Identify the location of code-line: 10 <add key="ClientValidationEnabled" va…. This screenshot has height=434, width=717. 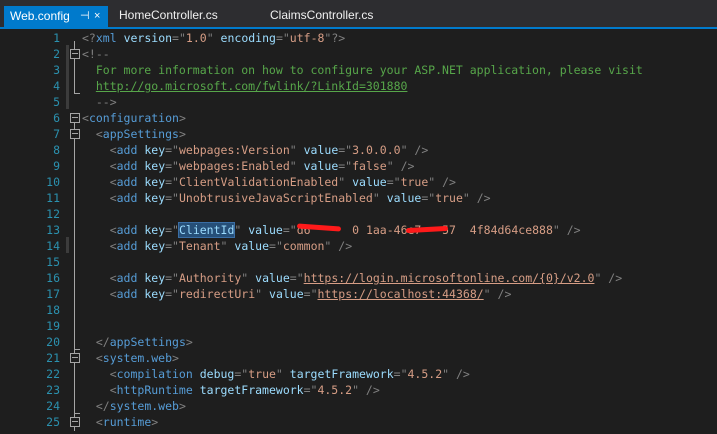
(358, 182).